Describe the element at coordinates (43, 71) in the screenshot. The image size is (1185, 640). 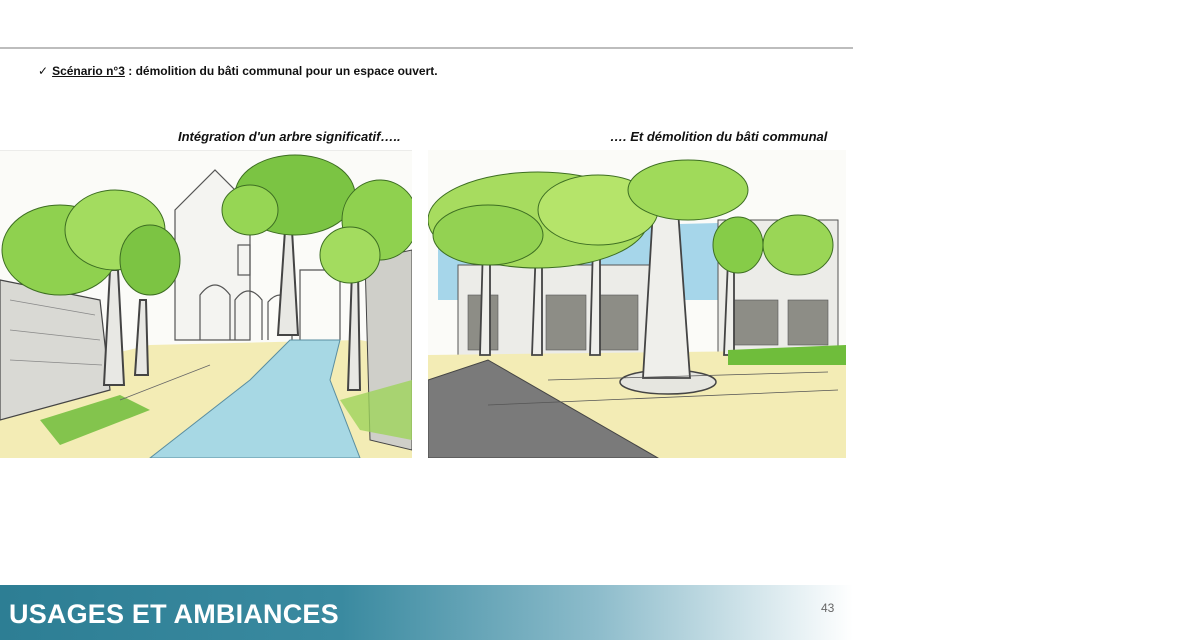
I see `checkmark-icon: ✓` at that location.